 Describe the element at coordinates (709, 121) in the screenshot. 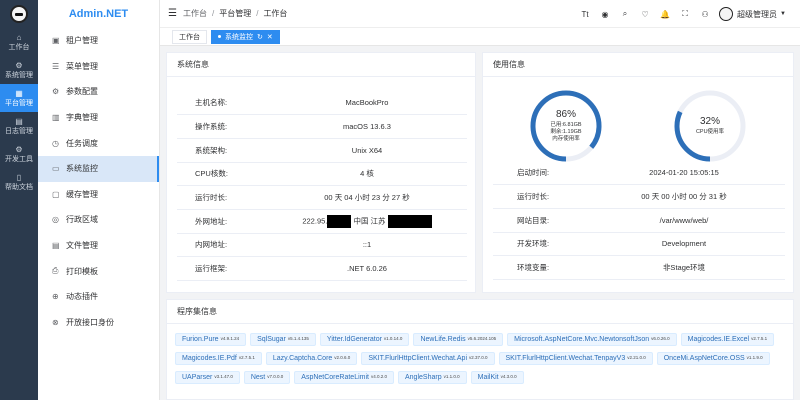

I see `cpu-percent: 32%` at that location.